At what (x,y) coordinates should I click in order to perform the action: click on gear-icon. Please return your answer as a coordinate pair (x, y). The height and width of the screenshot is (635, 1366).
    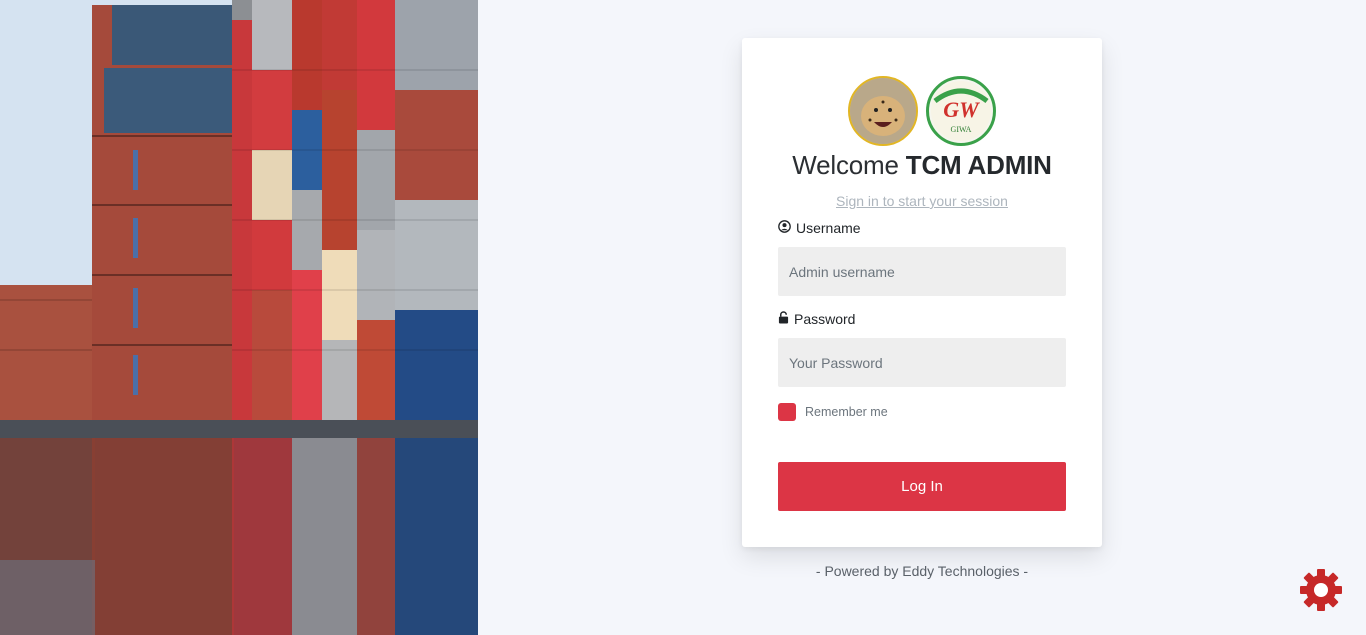
    Looking at the image, I should click on (1321, 590).